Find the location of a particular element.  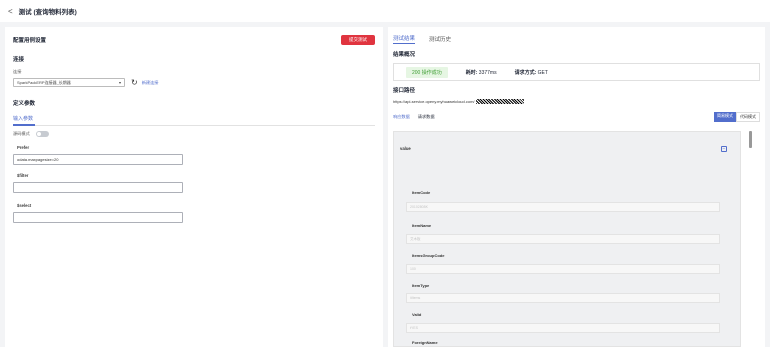

endpoint-section-title: 接口路径 is located at coordinates (404, 91).